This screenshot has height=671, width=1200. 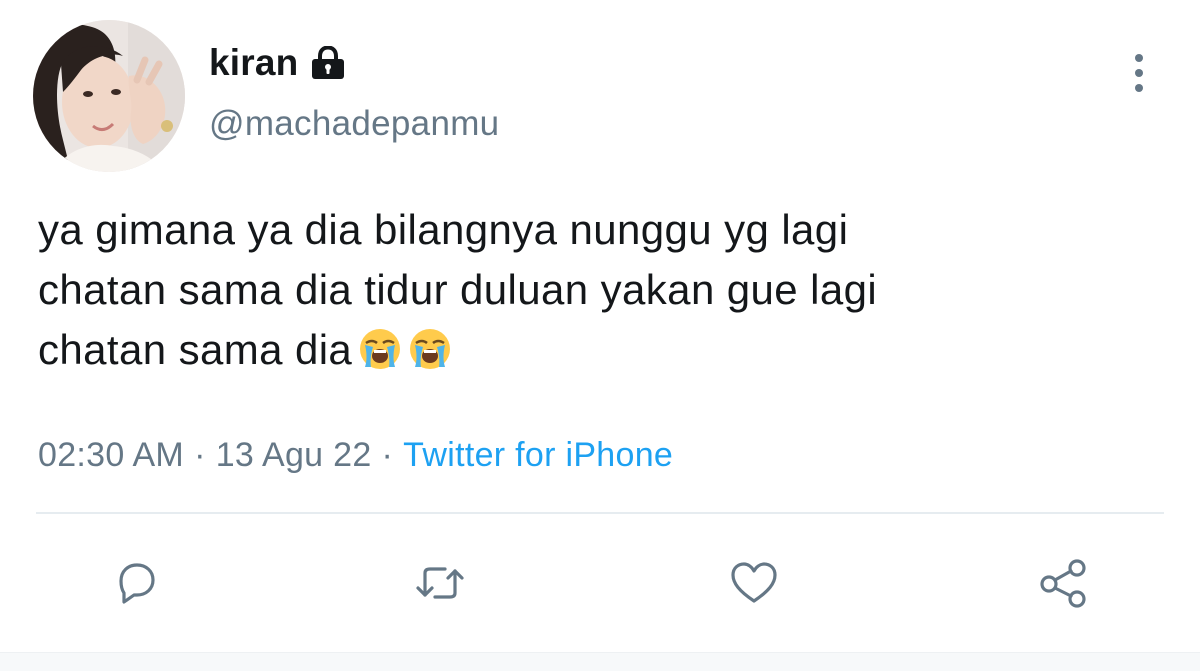 I want to click on share-button, so click(x=1063, y=583).